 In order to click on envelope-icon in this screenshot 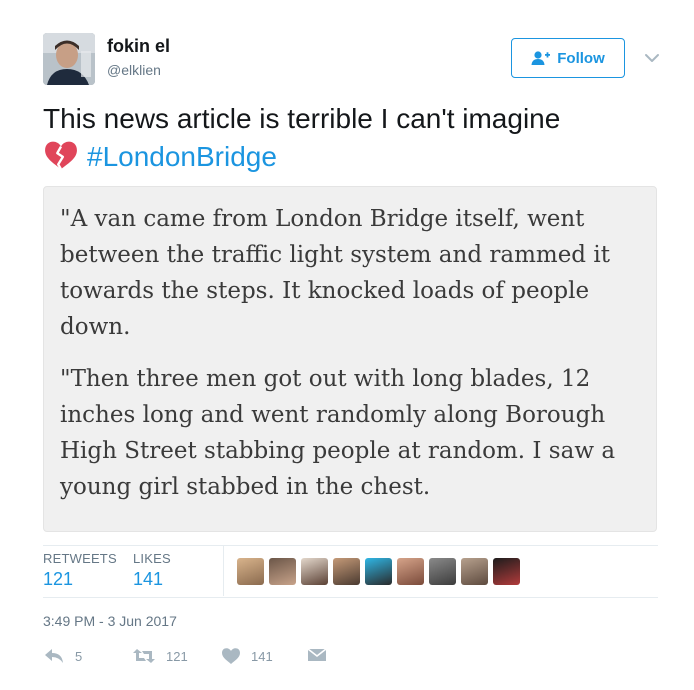, I will do `click(317, 654)`.